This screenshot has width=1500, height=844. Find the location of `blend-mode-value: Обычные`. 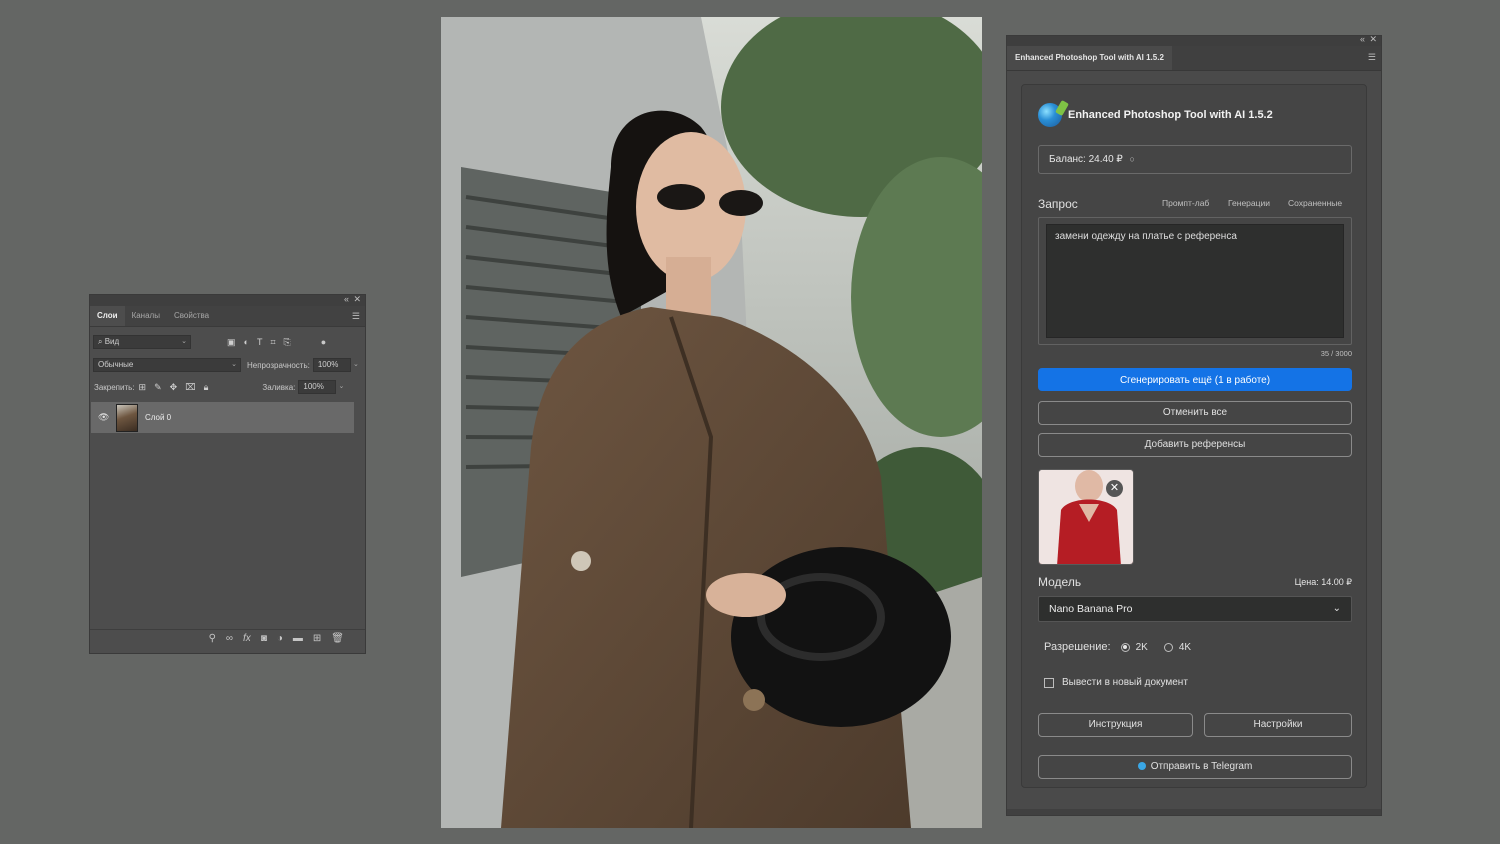

blend-mode-value: Обычные is located at coordinates (116, 364).